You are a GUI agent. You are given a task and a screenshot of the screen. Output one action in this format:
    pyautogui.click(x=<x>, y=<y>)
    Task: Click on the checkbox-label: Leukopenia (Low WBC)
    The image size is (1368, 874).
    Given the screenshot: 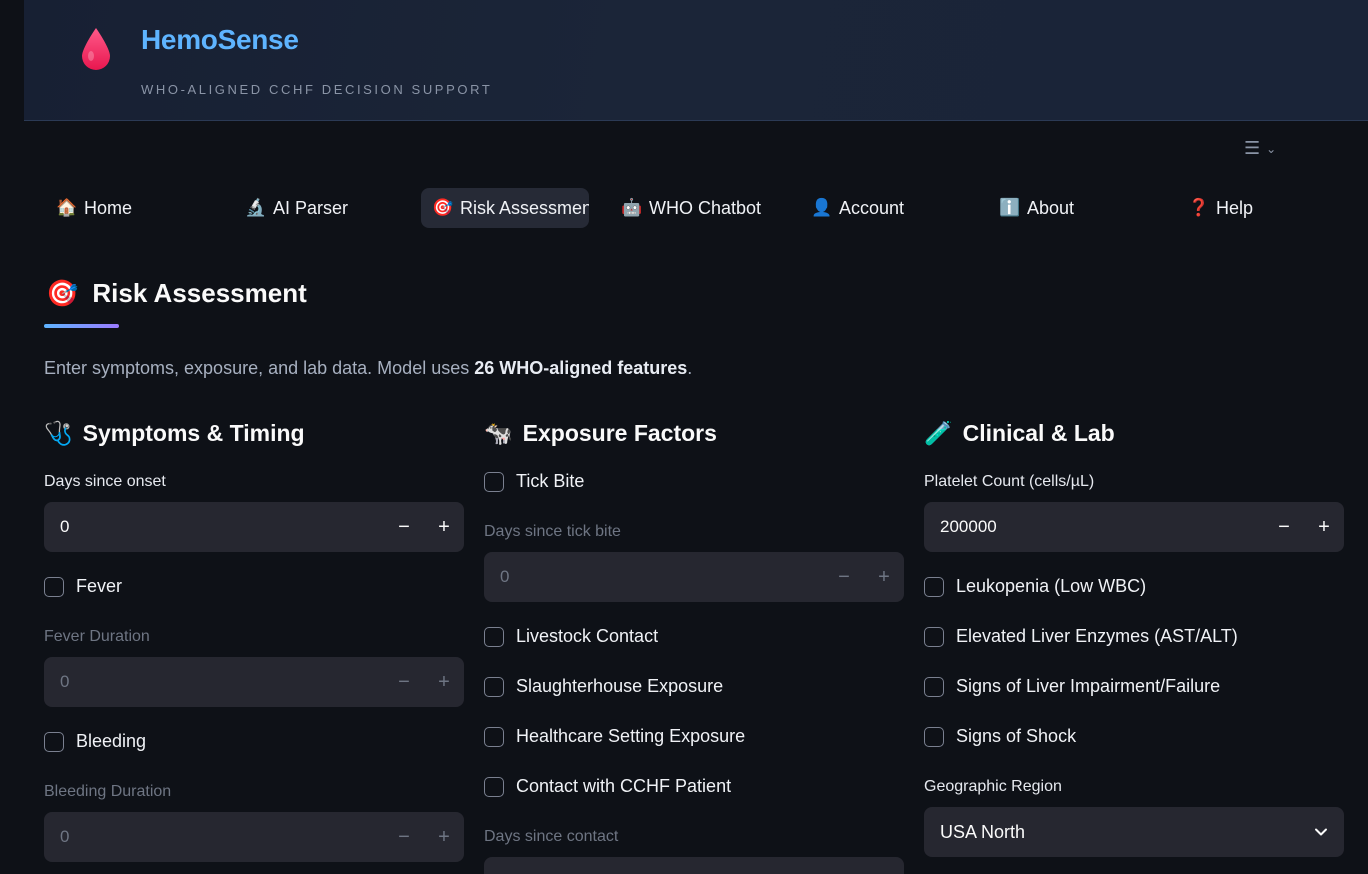 What is the action you would take?
    pyautogui.click(x=1051, y=586)
    